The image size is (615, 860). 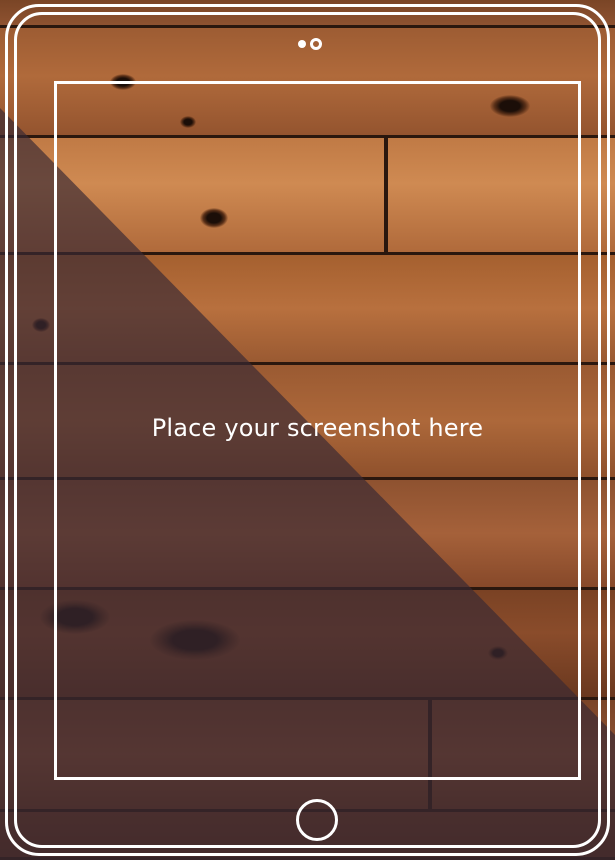 I want to click on camera-icon, so click(x=316, y=44).